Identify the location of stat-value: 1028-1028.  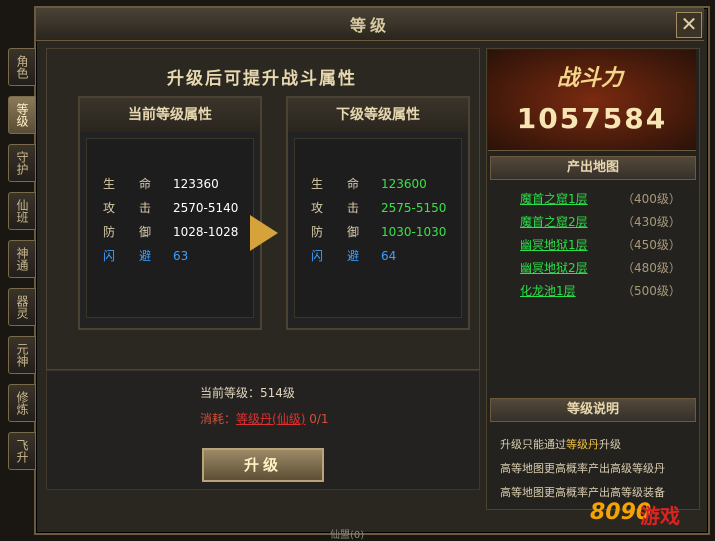
(206, 232).